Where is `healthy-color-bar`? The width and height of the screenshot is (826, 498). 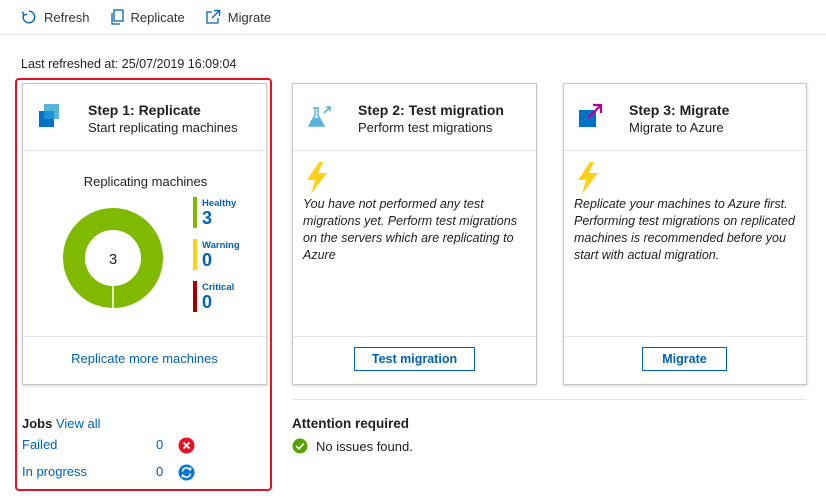
healthy-color-bar is located at coordinates (195, 212).